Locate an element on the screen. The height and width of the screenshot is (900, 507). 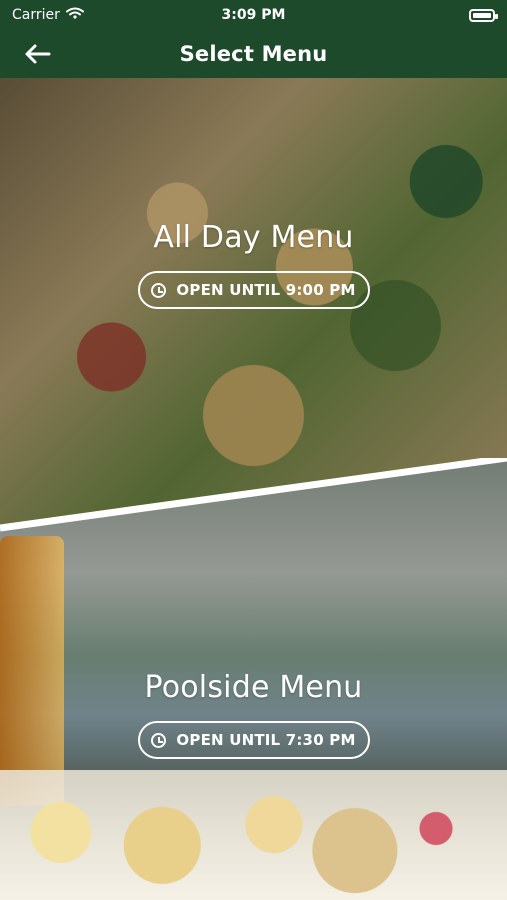
status-bar: Carrier 3:09 PM is located at coordinates (253, 15).